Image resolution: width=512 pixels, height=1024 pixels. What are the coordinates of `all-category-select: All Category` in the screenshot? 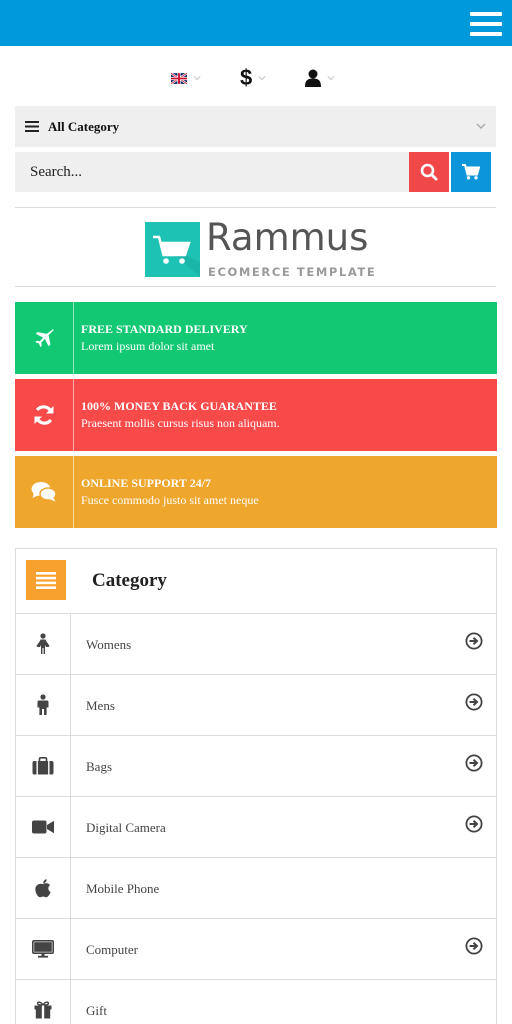 It's located at (255, 126).